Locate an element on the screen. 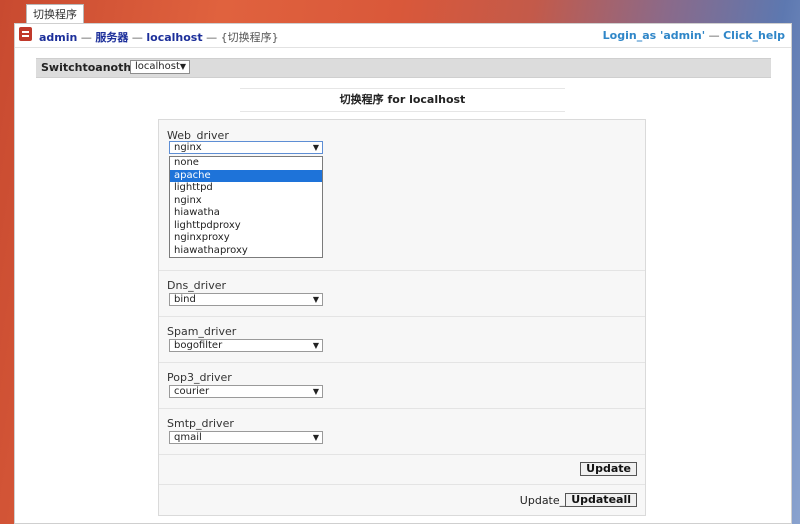 Image resolution: width=800 pixels, height=524 pixels. dns-driver-select: bind ▼ is located at coordinates (246, 299).